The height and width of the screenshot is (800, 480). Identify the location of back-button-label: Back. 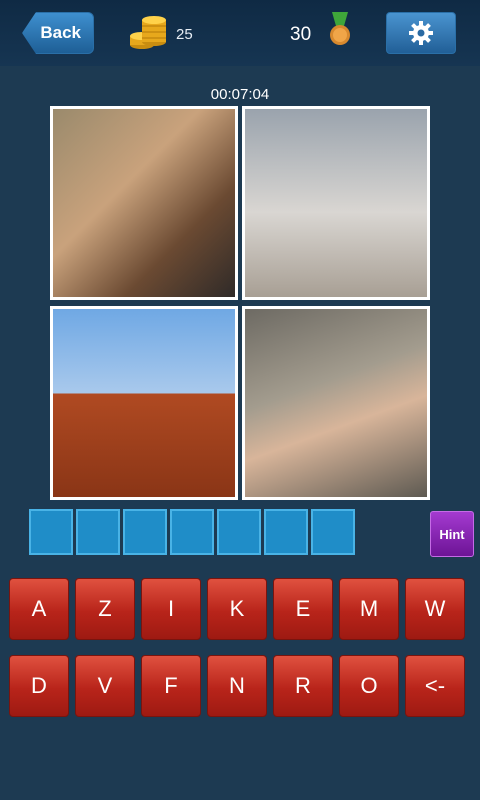
(60, 32).